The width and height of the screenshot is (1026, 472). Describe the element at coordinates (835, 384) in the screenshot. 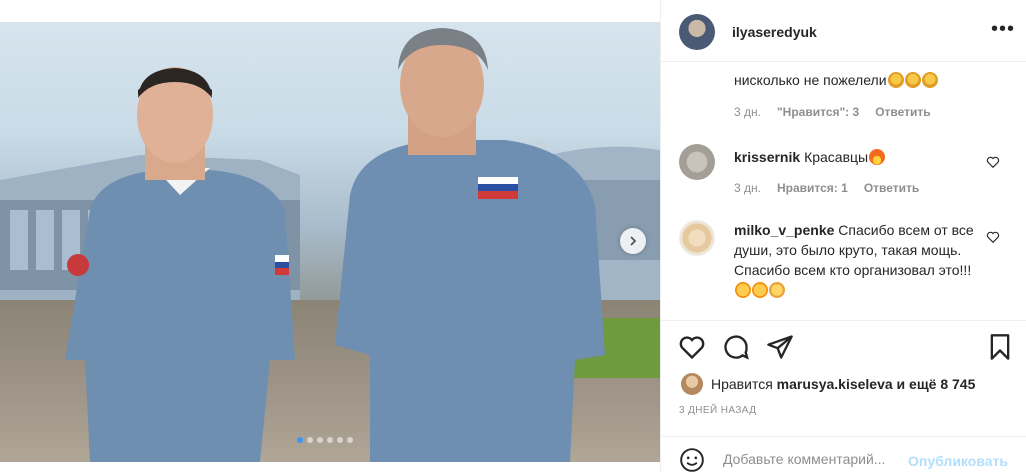

I see `liker-username: marusya.kiseleva` at that location.